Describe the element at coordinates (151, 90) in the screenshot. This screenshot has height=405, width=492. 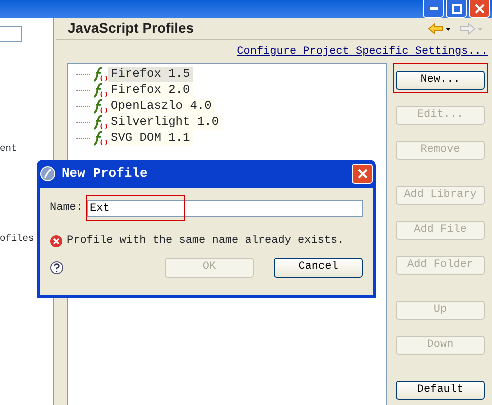
I see `profile-item: Firefox 2.0` at that location.